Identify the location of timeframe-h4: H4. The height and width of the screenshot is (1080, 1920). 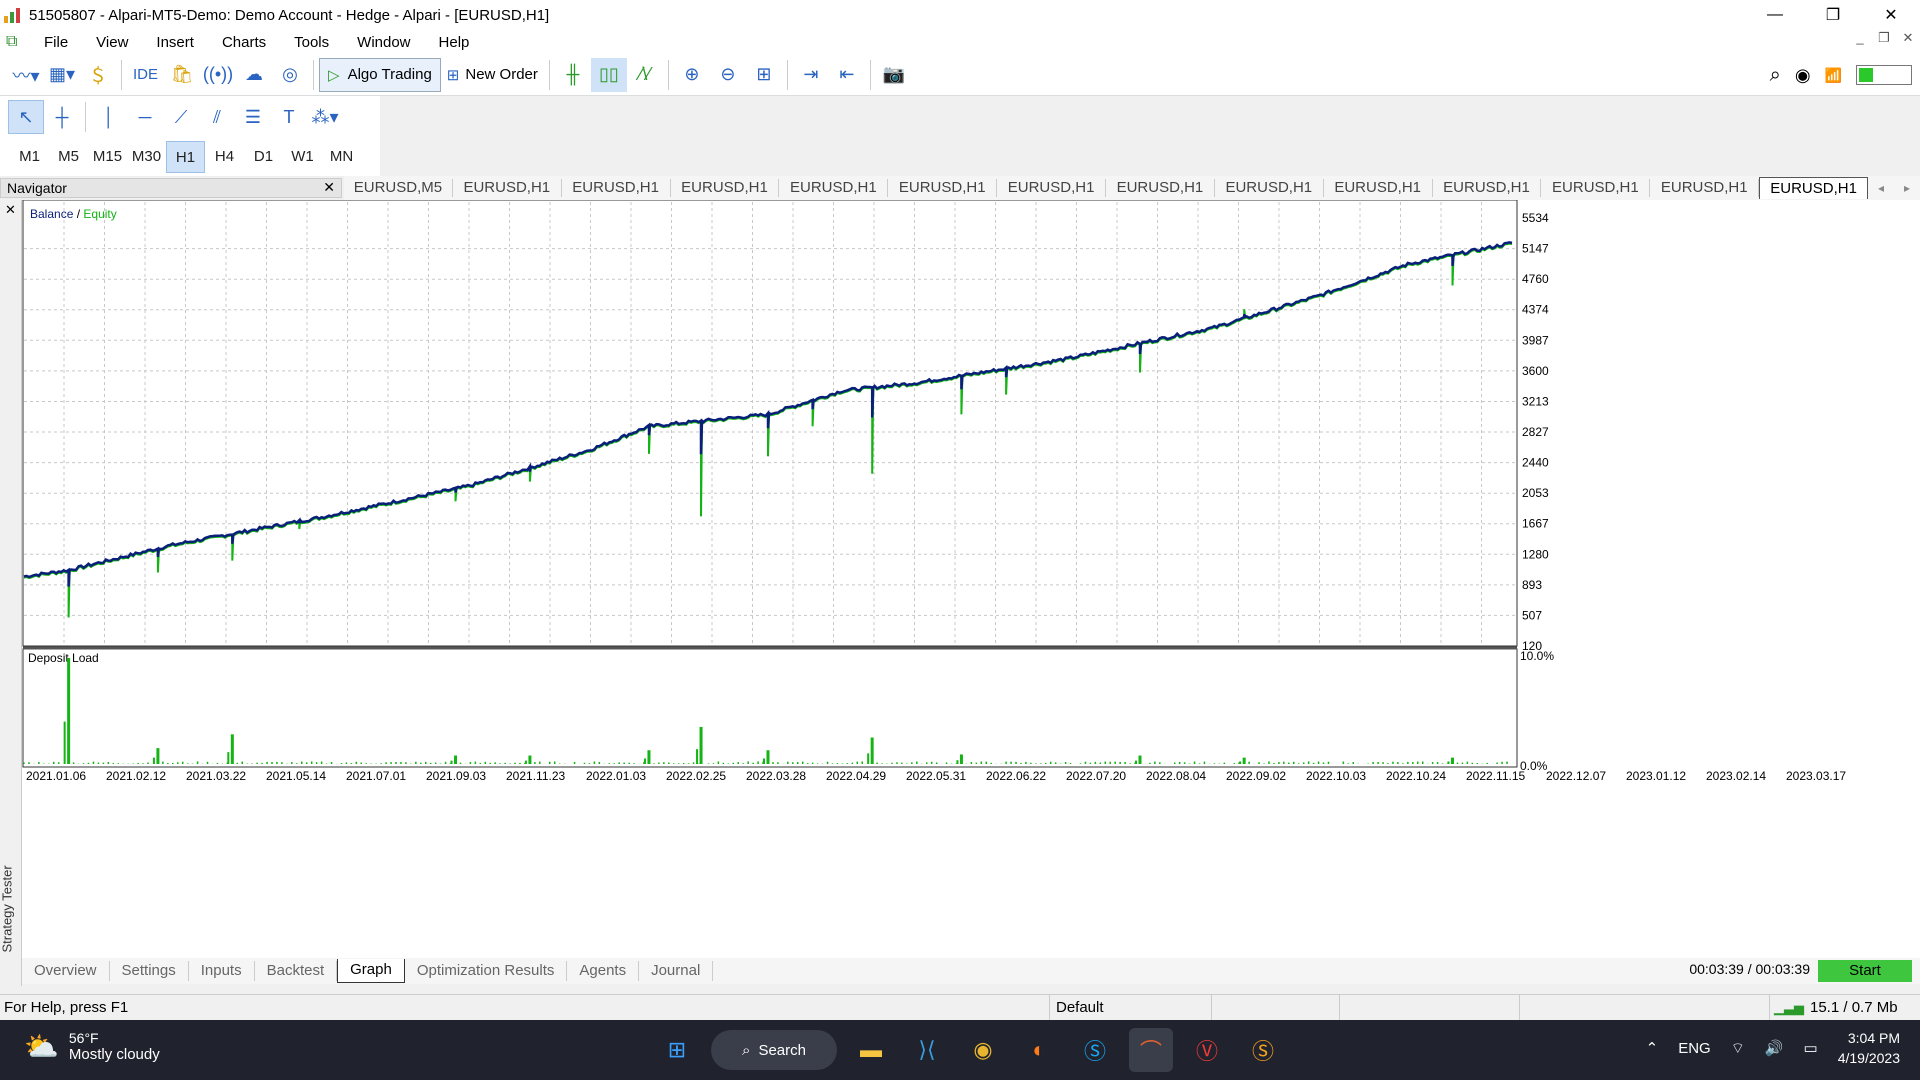
(224, 157).